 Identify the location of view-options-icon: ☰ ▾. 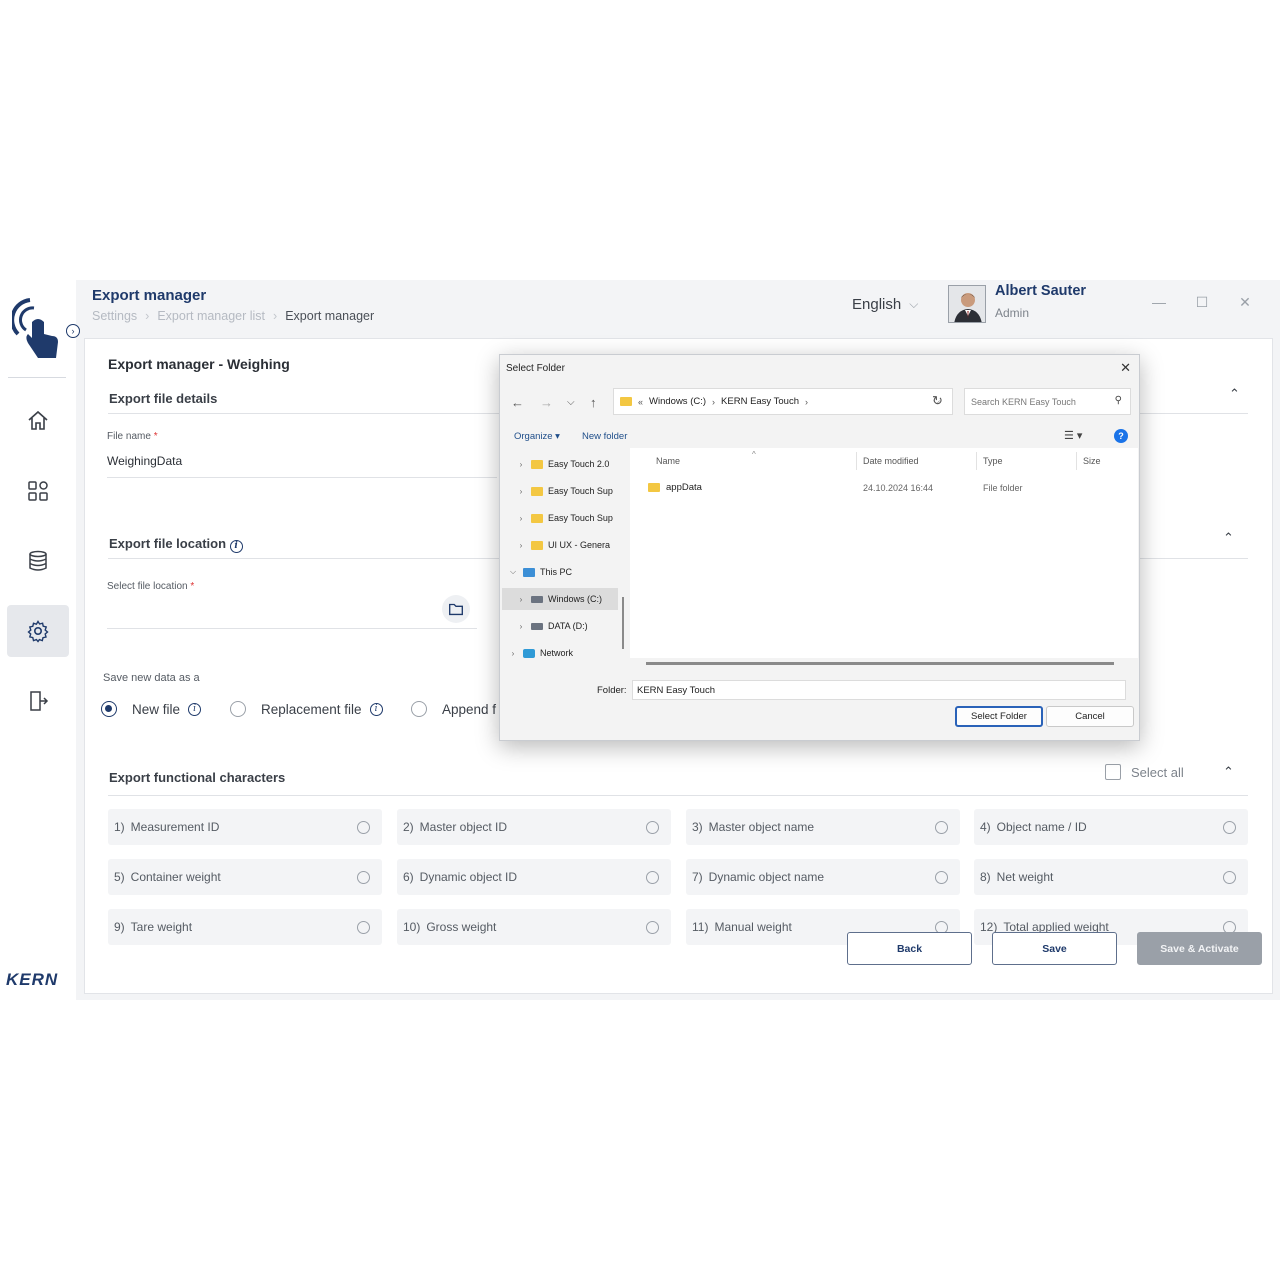
(1073, 435).